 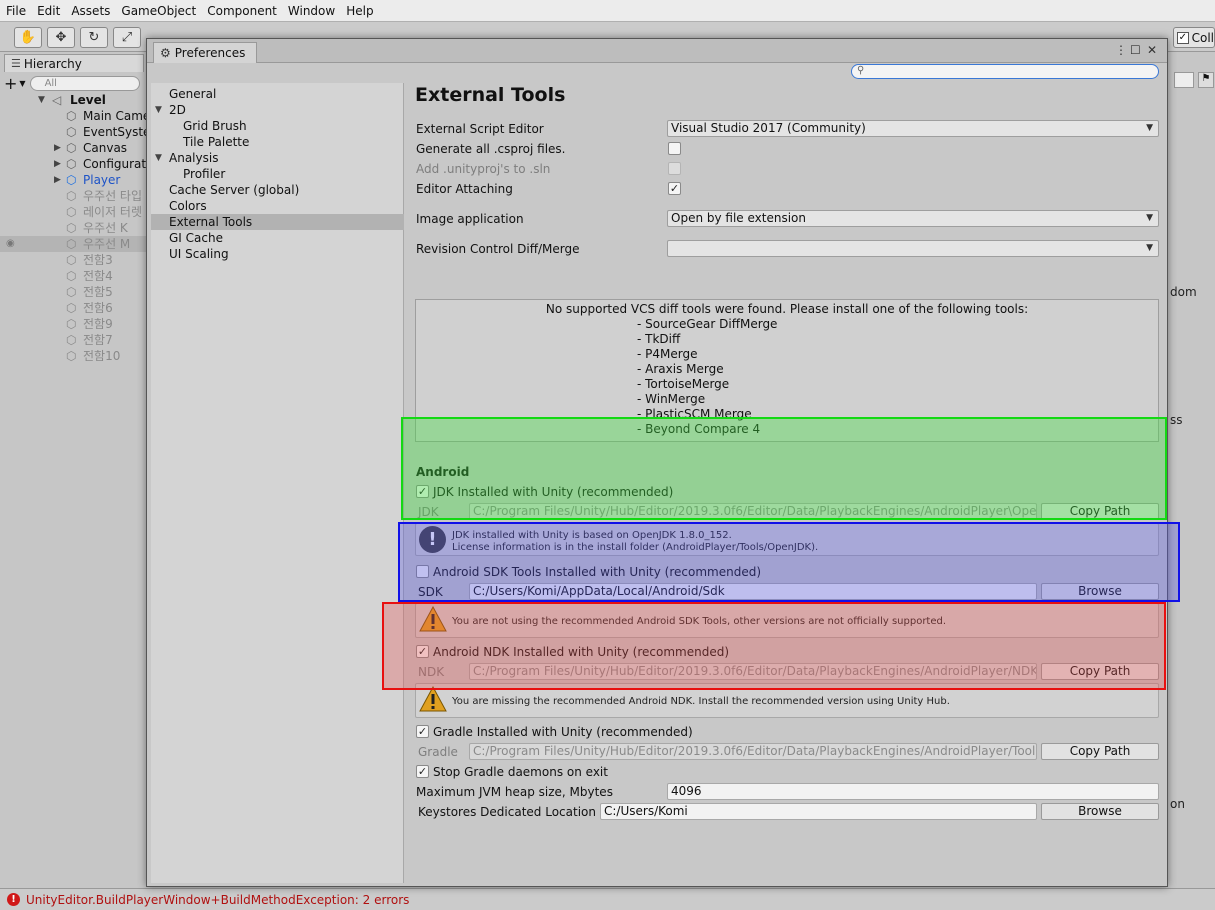 What do you see at coordinates (10, 83) in the screenshot?
I see `add-icon: +` at bounding box center [10, 83].